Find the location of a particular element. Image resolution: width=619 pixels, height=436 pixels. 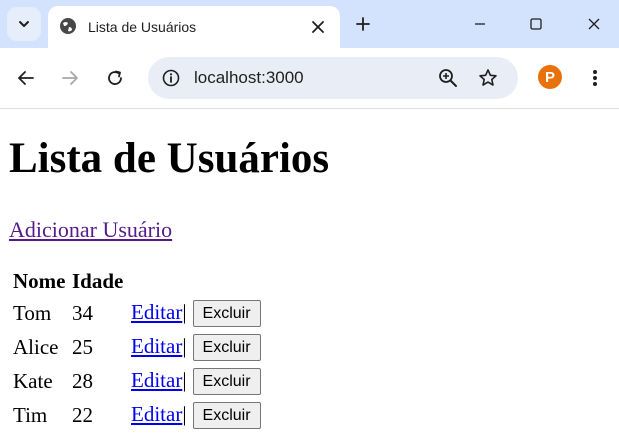

zoom-button is located at coordinates (448, 78).